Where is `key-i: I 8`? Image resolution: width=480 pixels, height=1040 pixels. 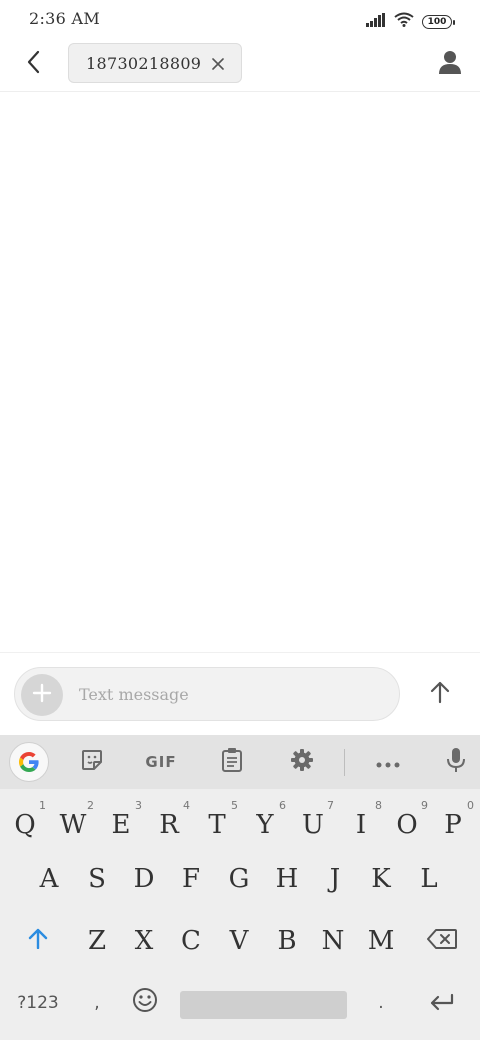
key-i: I 8 is located at coordinates (361, 825).